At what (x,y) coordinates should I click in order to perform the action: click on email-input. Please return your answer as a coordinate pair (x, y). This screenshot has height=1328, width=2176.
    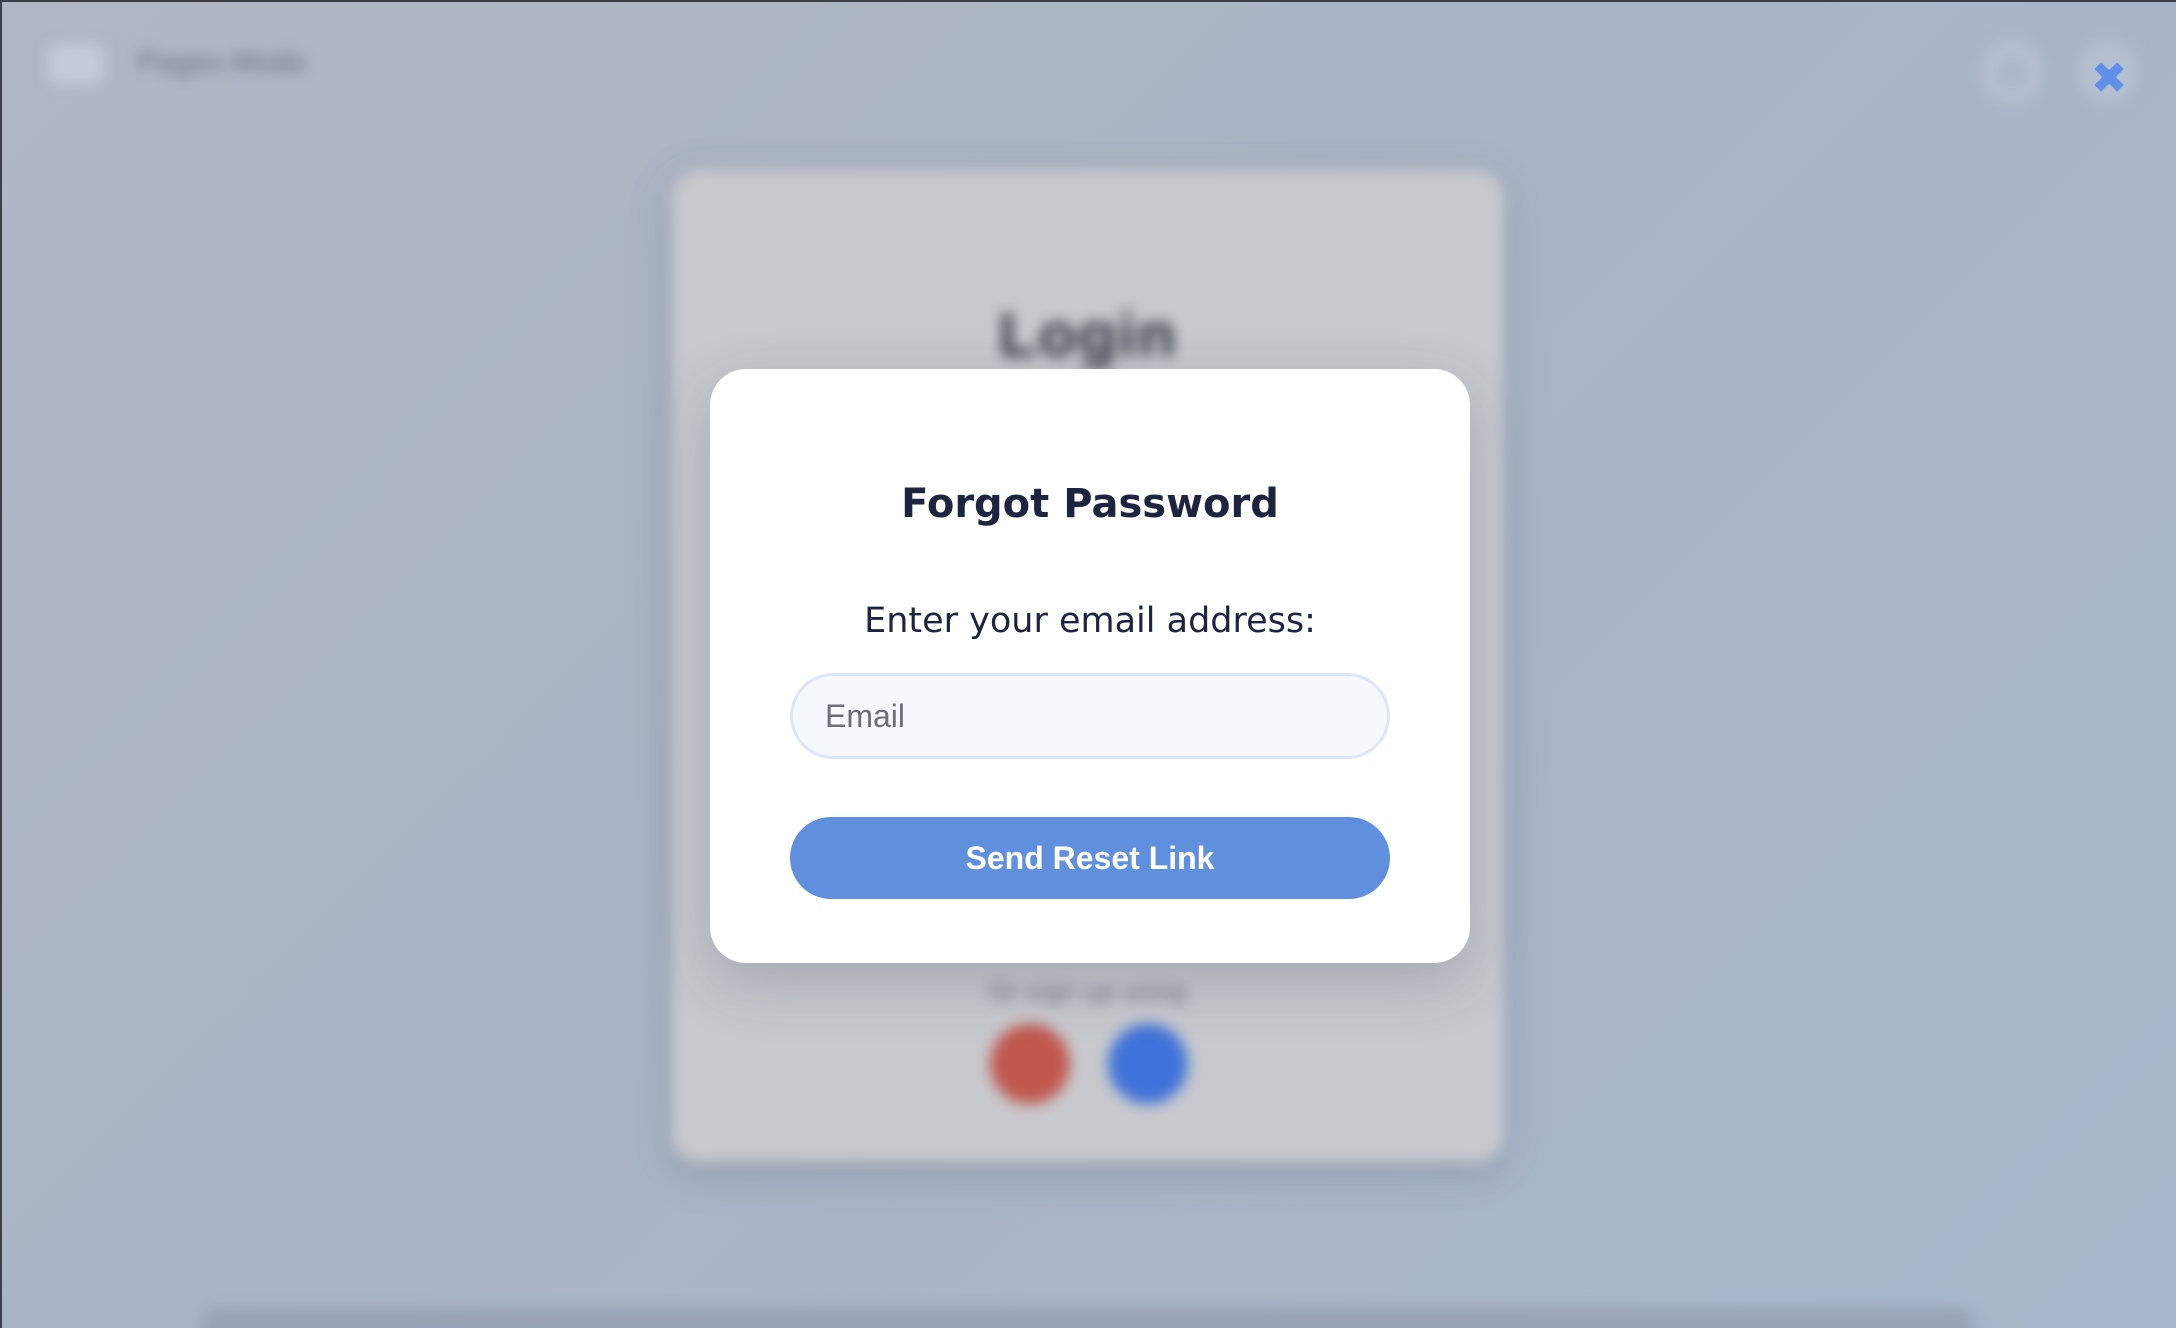
    Looking at the image, I should click on (1090, 716).